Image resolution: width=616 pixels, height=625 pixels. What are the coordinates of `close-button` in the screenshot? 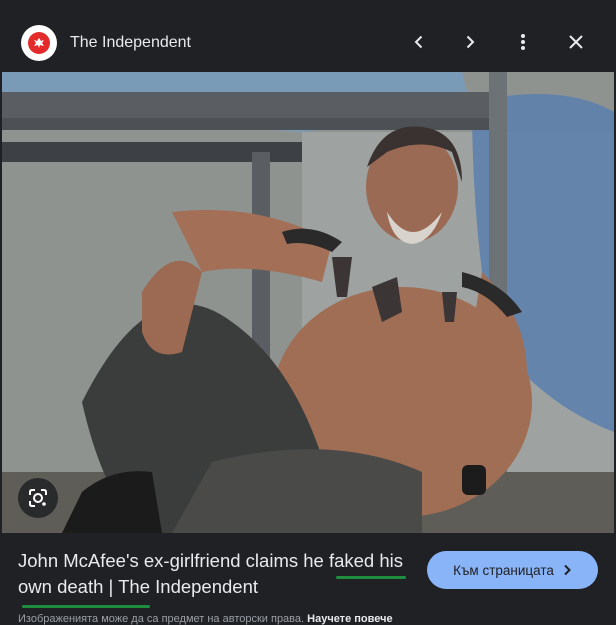 It's located at (576, 42).